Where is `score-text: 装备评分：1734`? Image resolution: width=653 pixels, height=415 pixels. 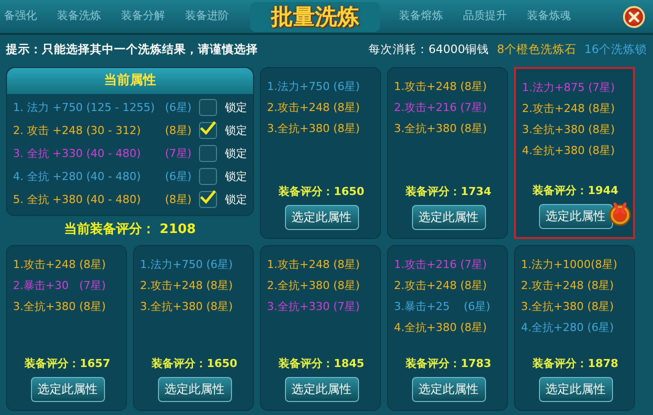 score-text: 装备评分：1734 is located at coordinates (448, 191).